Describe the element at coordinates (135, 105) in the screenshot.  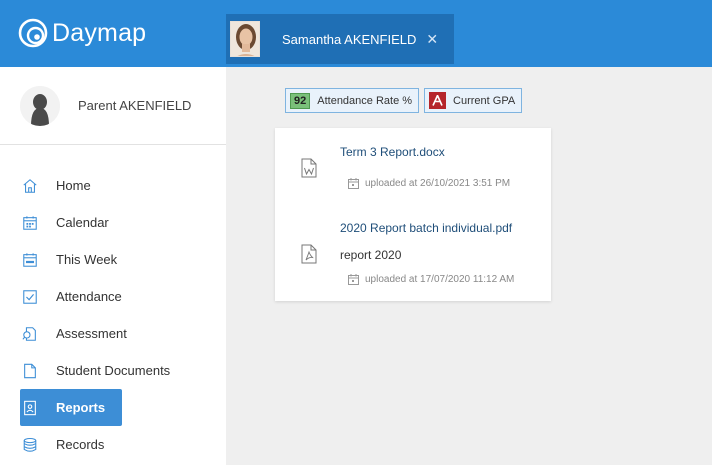
I see `parent-name: Parent AKENFIELD` at that location.